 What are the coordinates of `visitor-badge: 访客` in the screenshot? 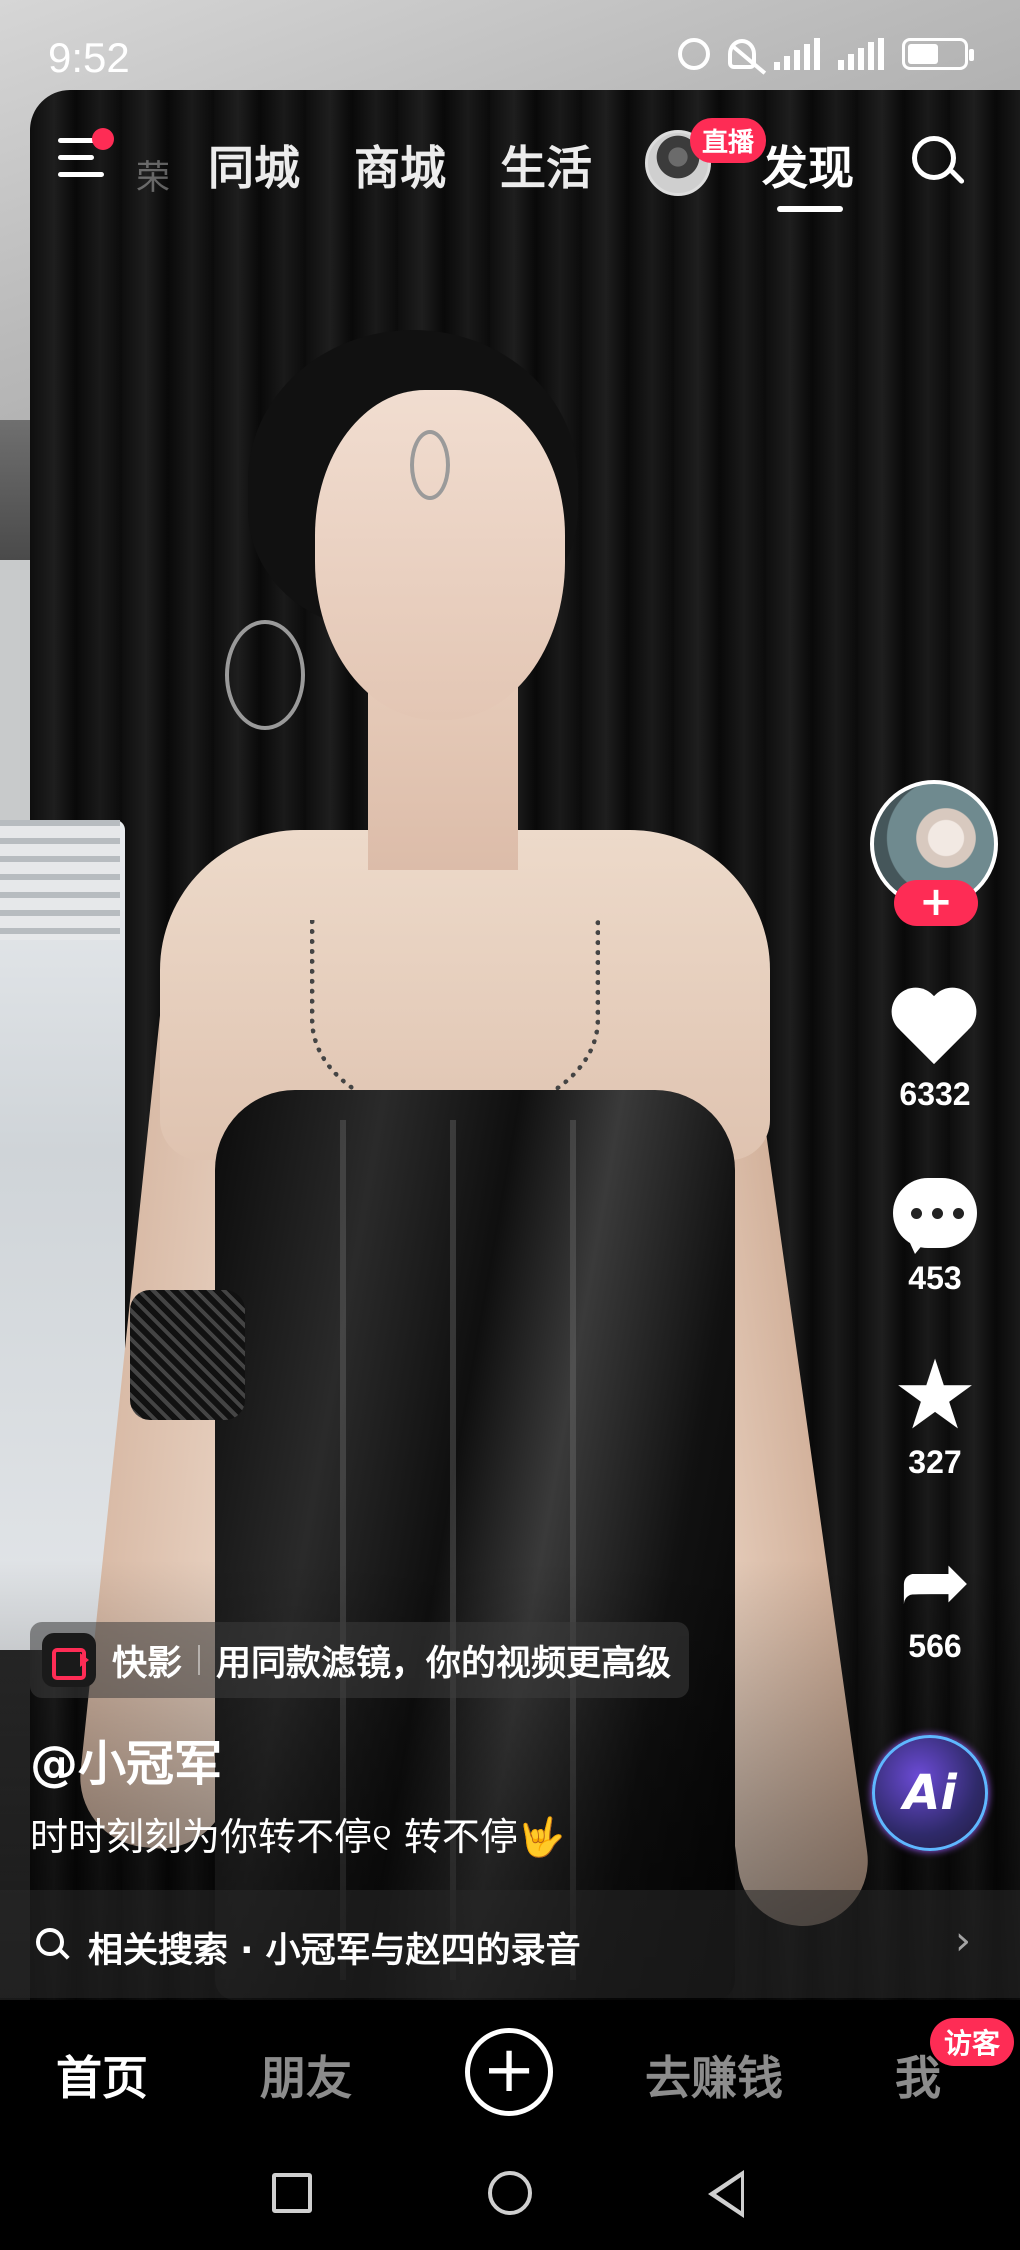 It's located at (972, 2042).